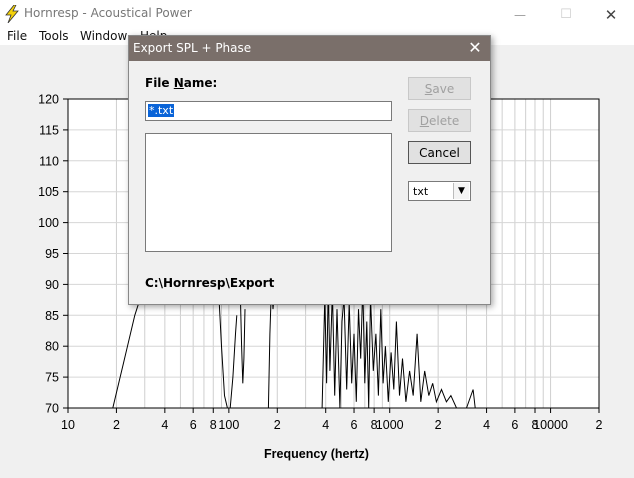 The image size is (634, 478). Describe the element at coordinates (103, 36) in the screenshot. I see `menu-window: Window` at that location.